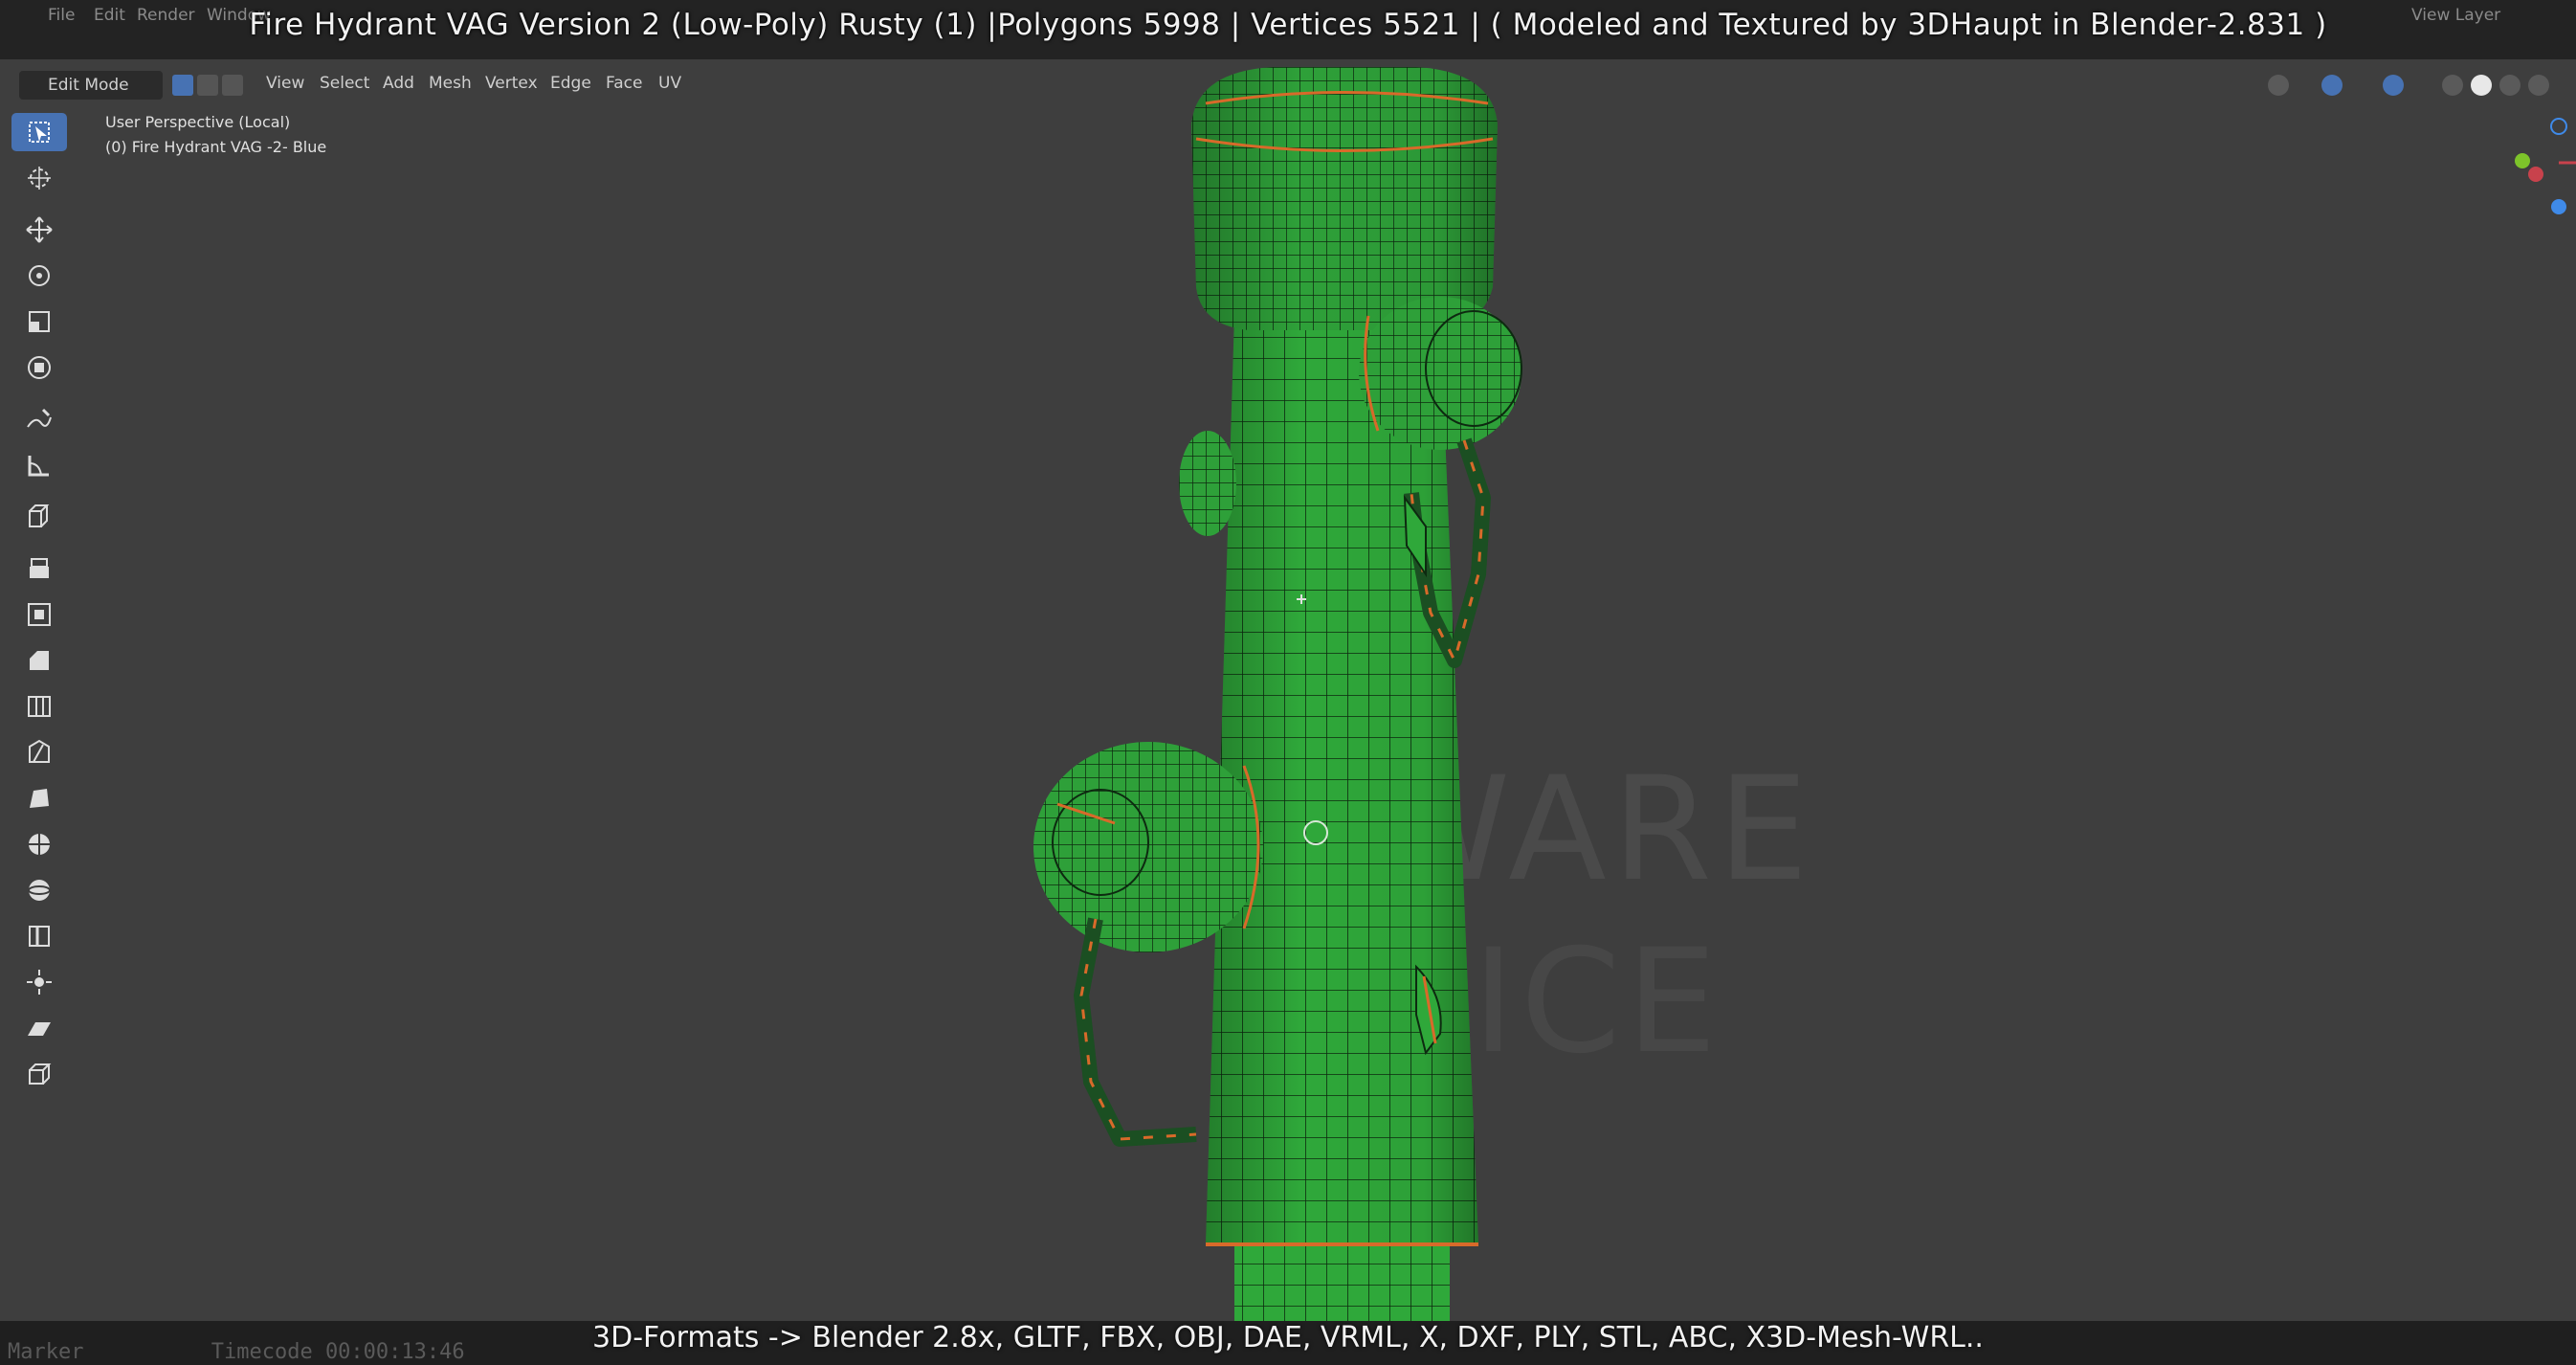  Describe the element at coordinates (198, 122) in the screenshot. I see `viewport-perspective-label: User Perspective (Local)` at that location.